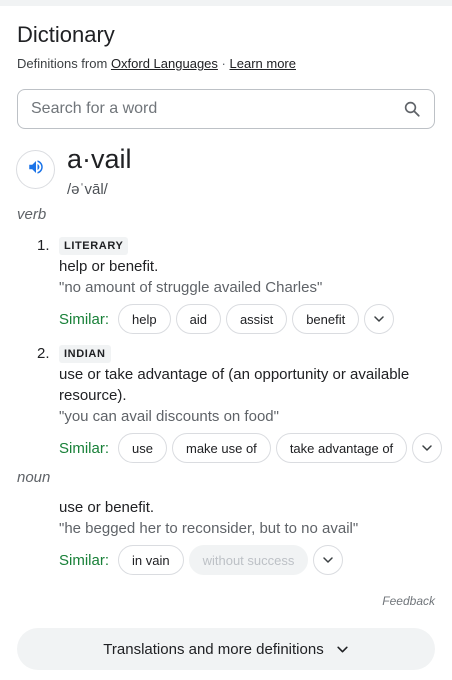  I want to click on pronunciation: /əˈvāl/, so click(87, 189).